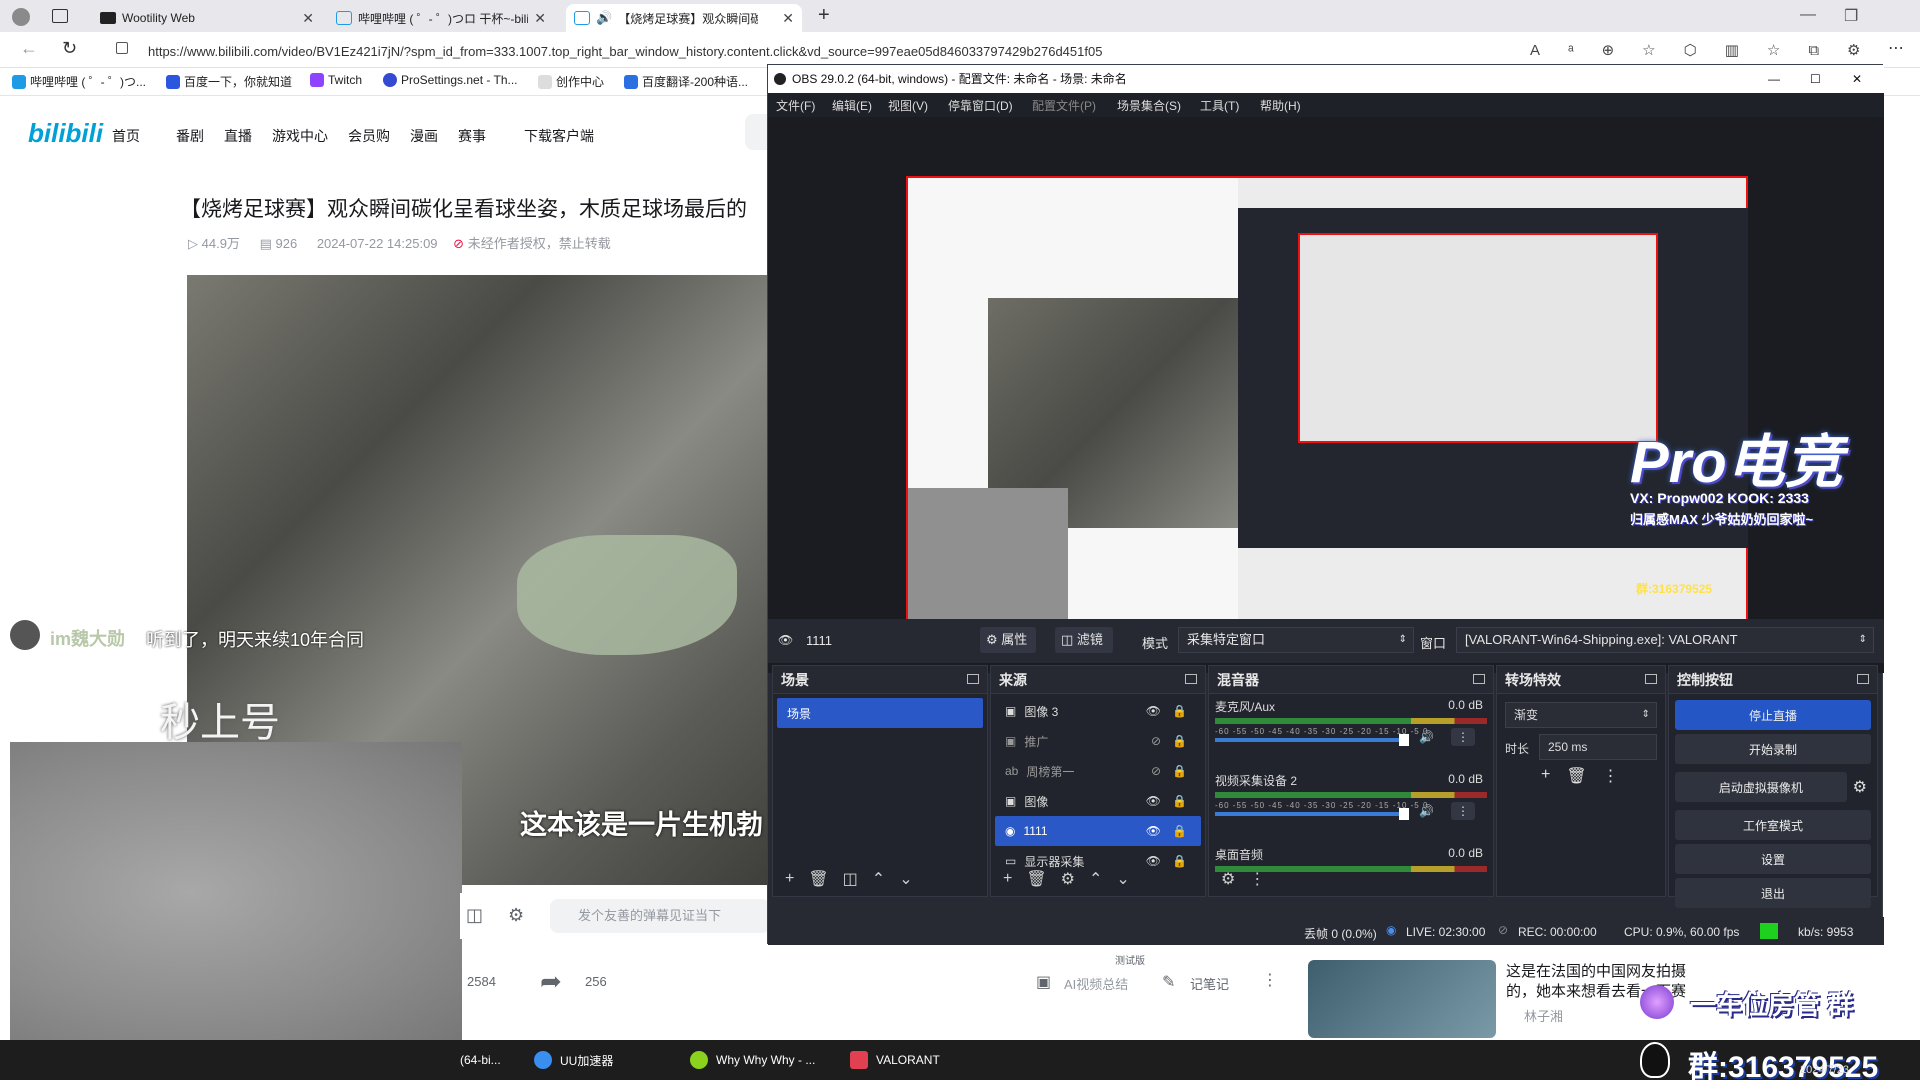 This screenshot has width=1920, height=1080. What do you see at coordinates (1098, 801) in the screenshot?
I see `source-item: ▣ 图像 👁 🔒` at bounding box center [1098, 801].